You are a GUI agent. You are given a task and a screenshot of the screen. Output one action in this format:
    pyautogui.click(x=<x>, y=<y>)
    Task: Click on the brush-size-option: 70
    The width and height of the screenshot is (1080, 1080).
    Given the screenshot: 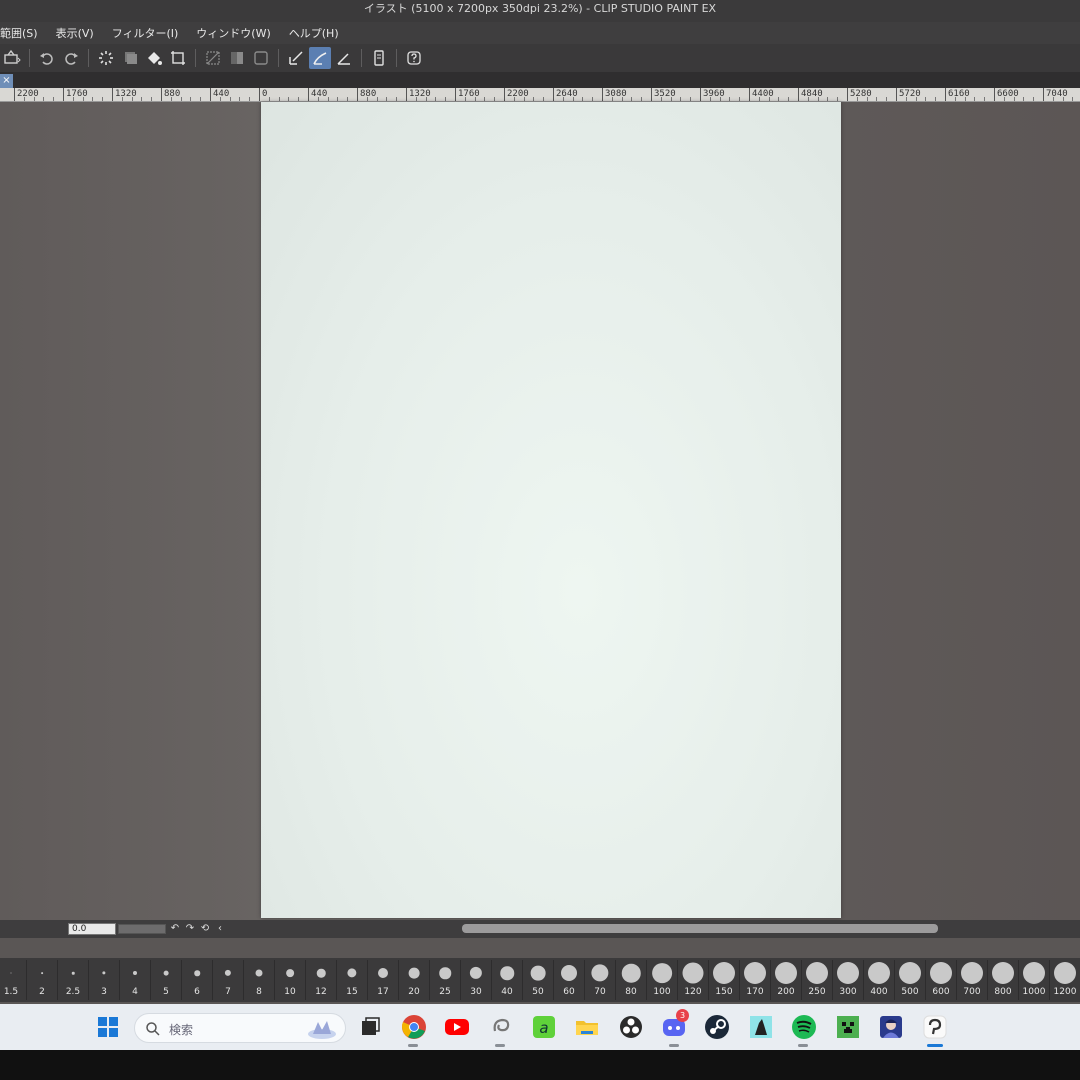 What is the action you would take?
    pyautogui.click(x=600, y=980)
    